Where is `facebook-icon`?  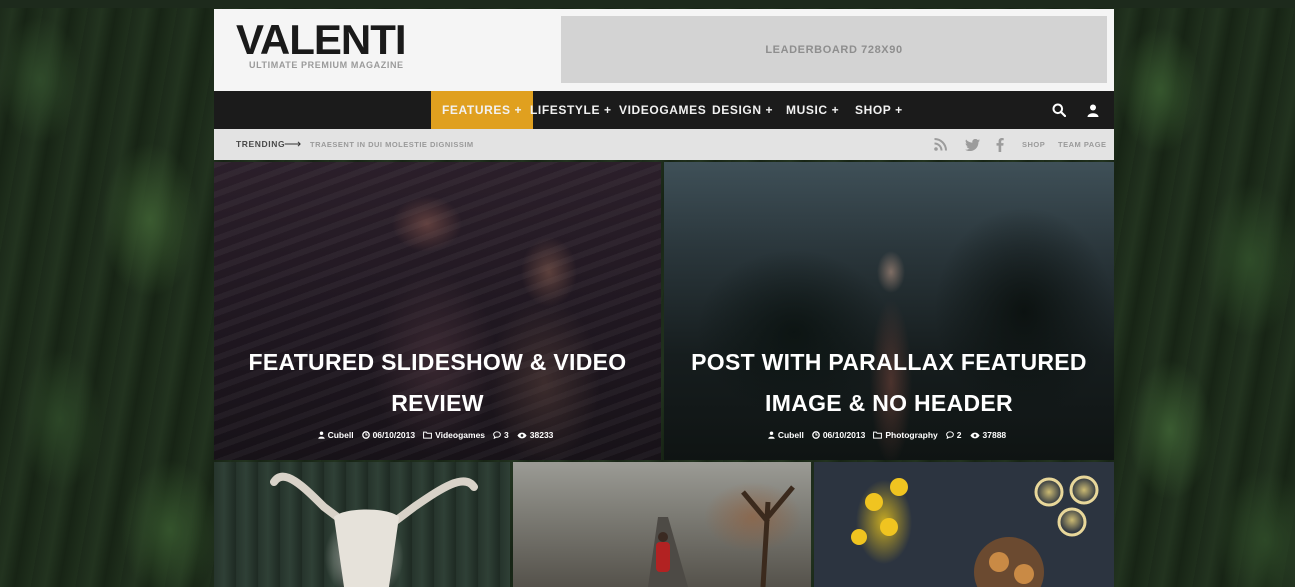 facebook-icon is located at coordinates (1000, 144).